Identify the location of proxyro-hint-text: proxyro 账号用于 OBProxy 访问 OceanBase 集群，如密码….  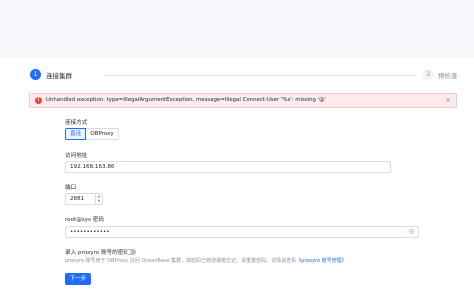
(181, 261).